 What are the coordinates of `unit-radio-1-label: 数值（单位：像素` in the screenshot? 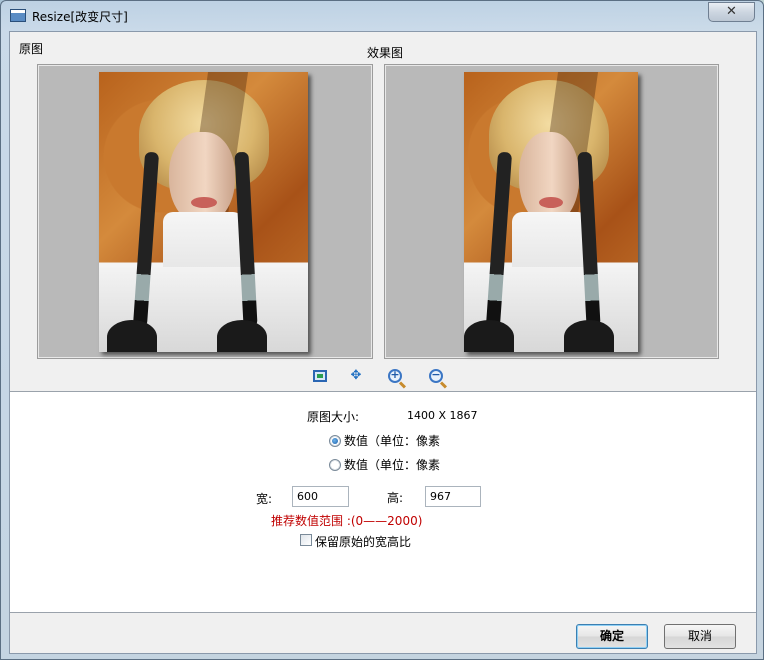 It's located at (392, 440).